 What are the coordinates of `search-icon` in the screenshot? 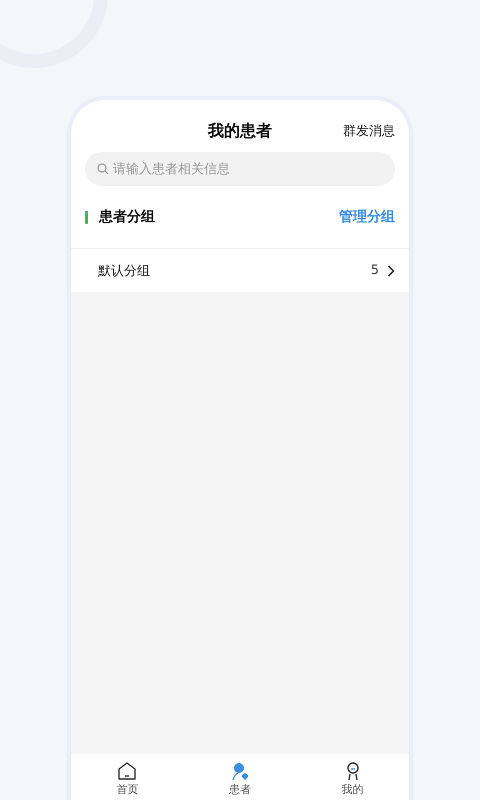 It's located at (103, 169).